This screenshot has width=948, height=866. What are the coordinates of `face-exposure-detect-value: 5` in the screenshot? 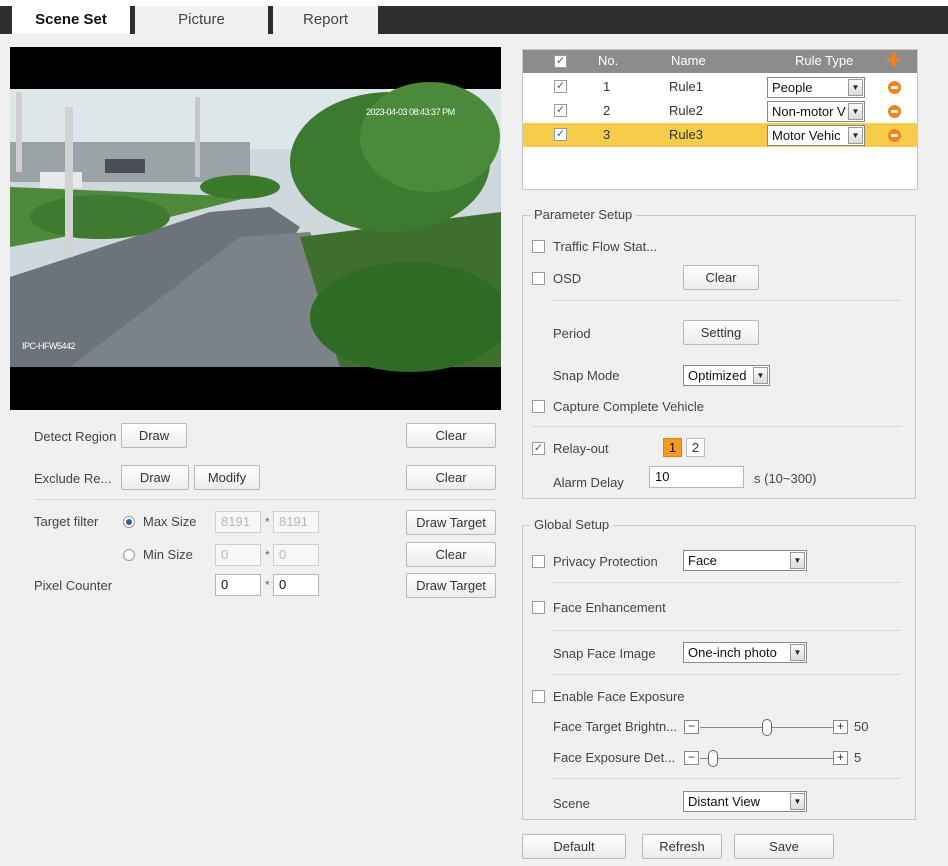 It's located at (858, 757).